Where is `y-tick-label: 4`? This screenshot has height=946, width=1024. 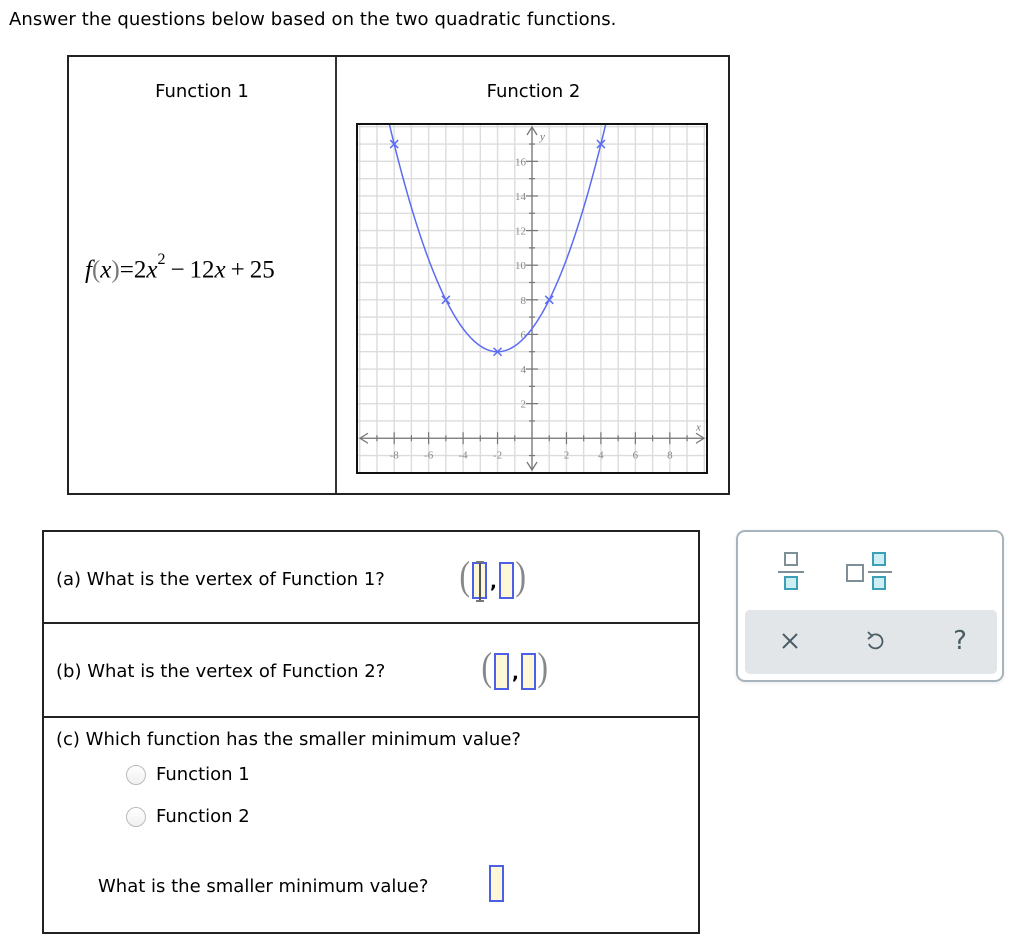 y-tick-label: 4 is located at coordinates (524, 370).